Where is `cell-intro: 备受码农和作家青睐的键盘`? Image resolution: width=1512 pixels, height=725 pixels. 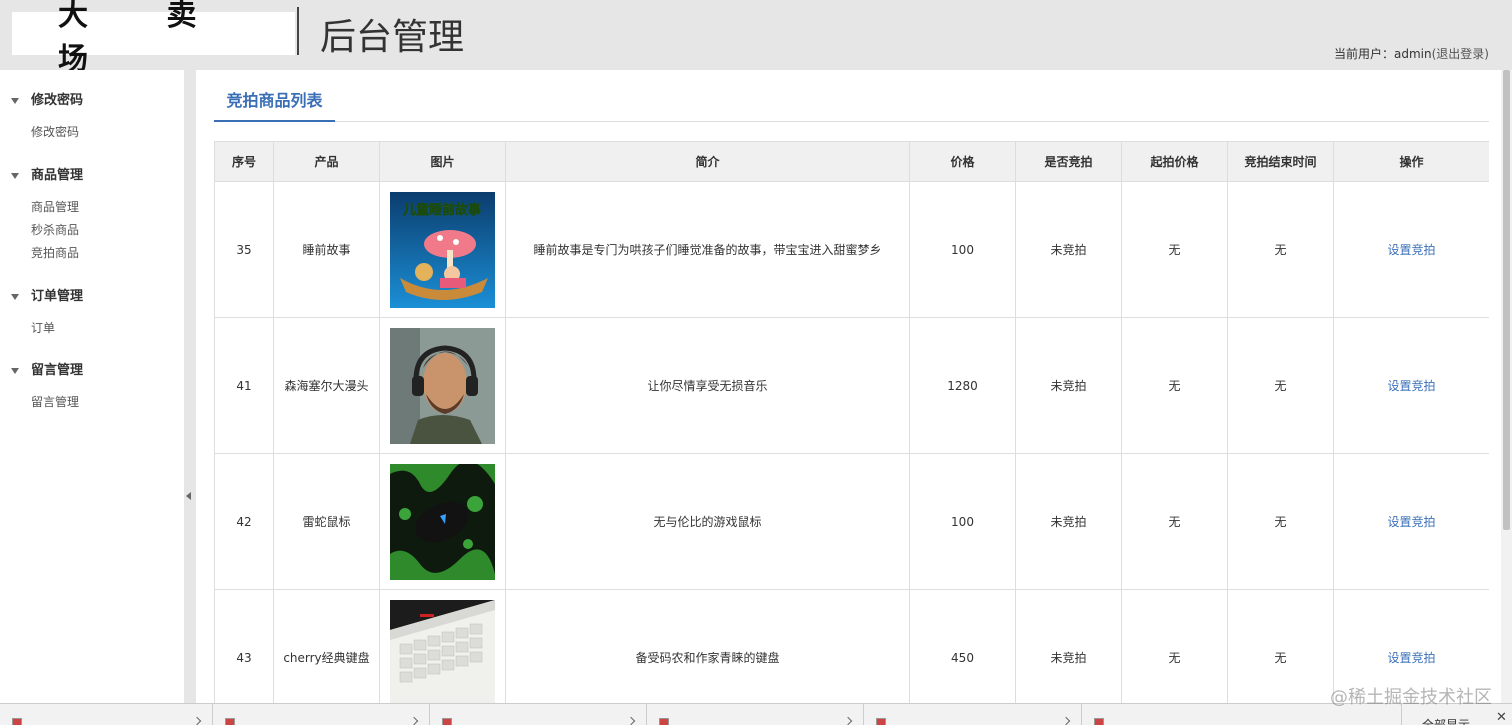
cell-intro: 备受码农和作家青睐的键盘 is located at coordinates (707, 646).